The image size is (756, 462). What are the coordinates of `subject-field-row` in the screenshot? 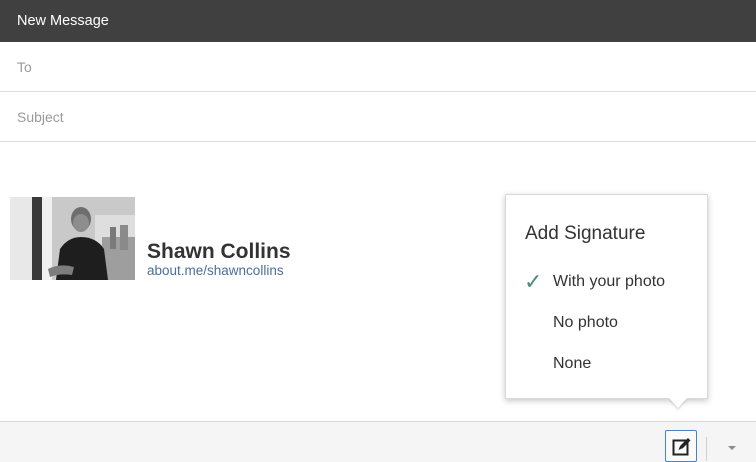 It's located at (378, 117).